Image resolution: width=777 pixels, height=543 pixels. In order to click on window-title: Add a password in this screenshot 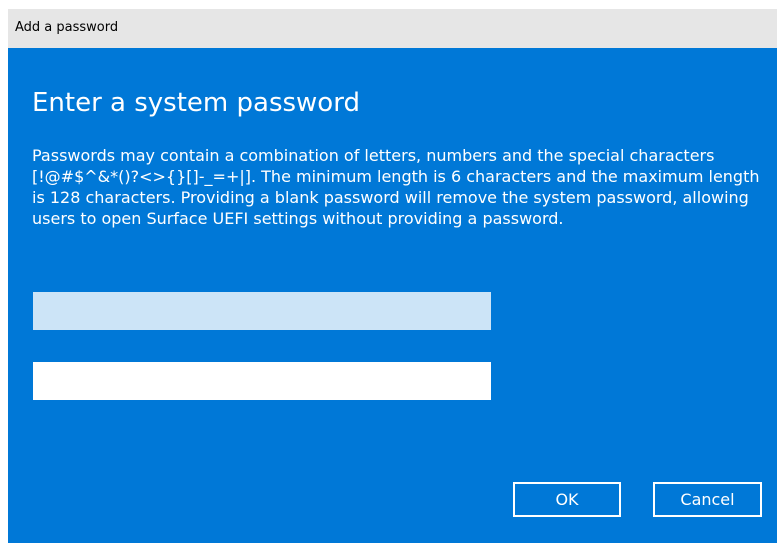, I will do `click(67, 27)`.